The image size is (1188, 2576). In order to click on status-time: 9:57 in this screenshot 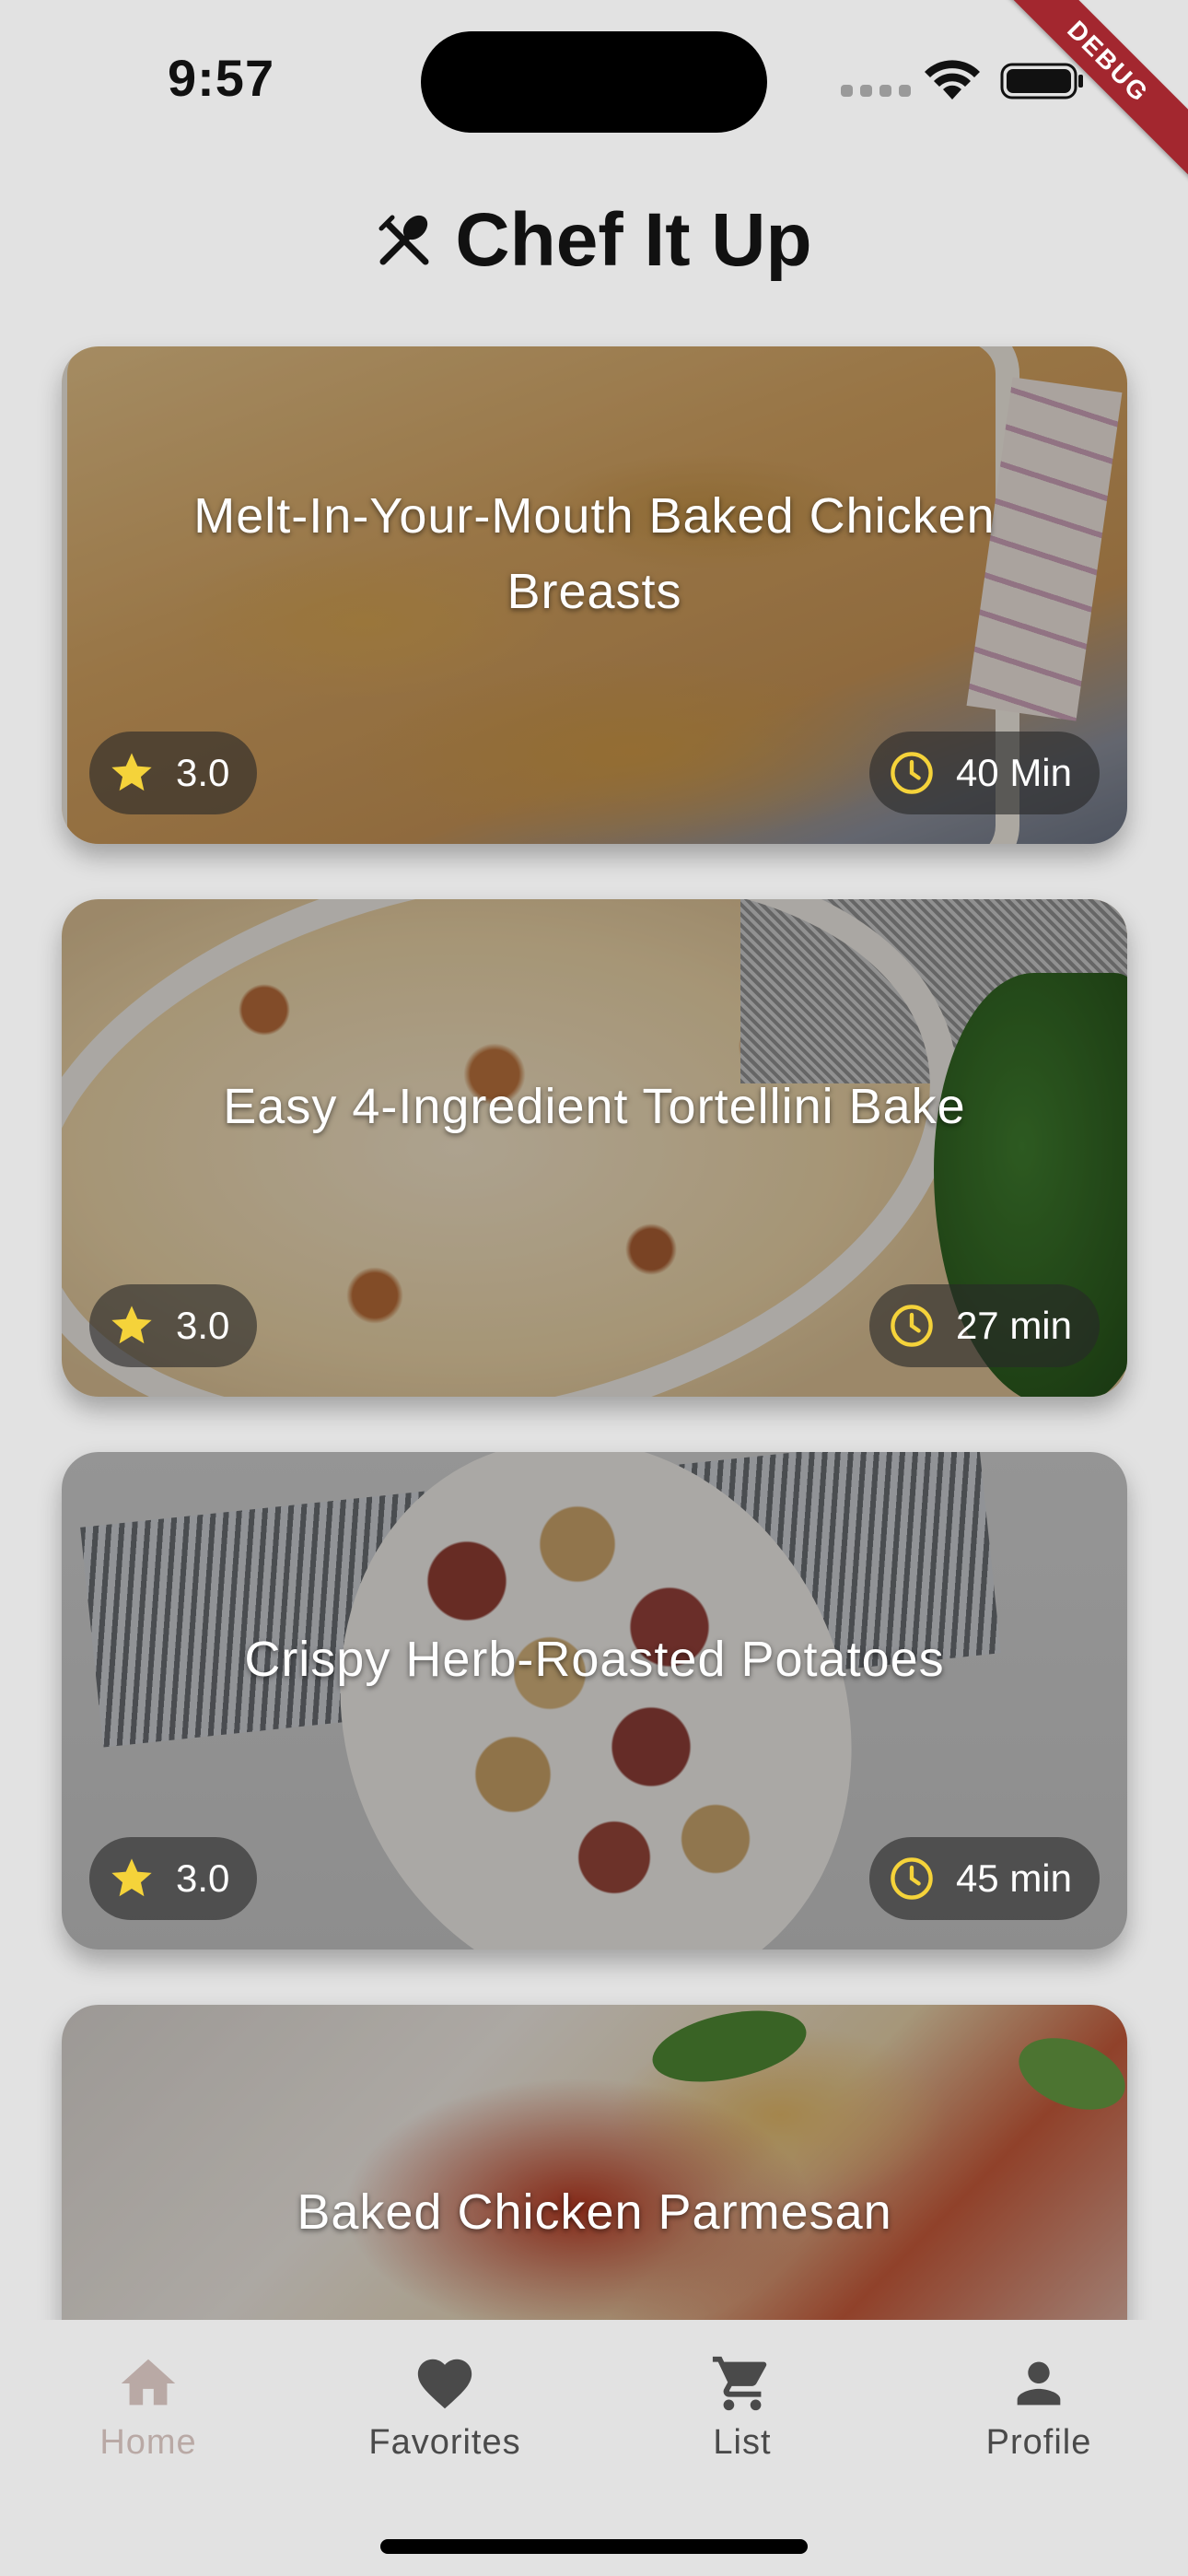, I will do `click(221, 78)`.